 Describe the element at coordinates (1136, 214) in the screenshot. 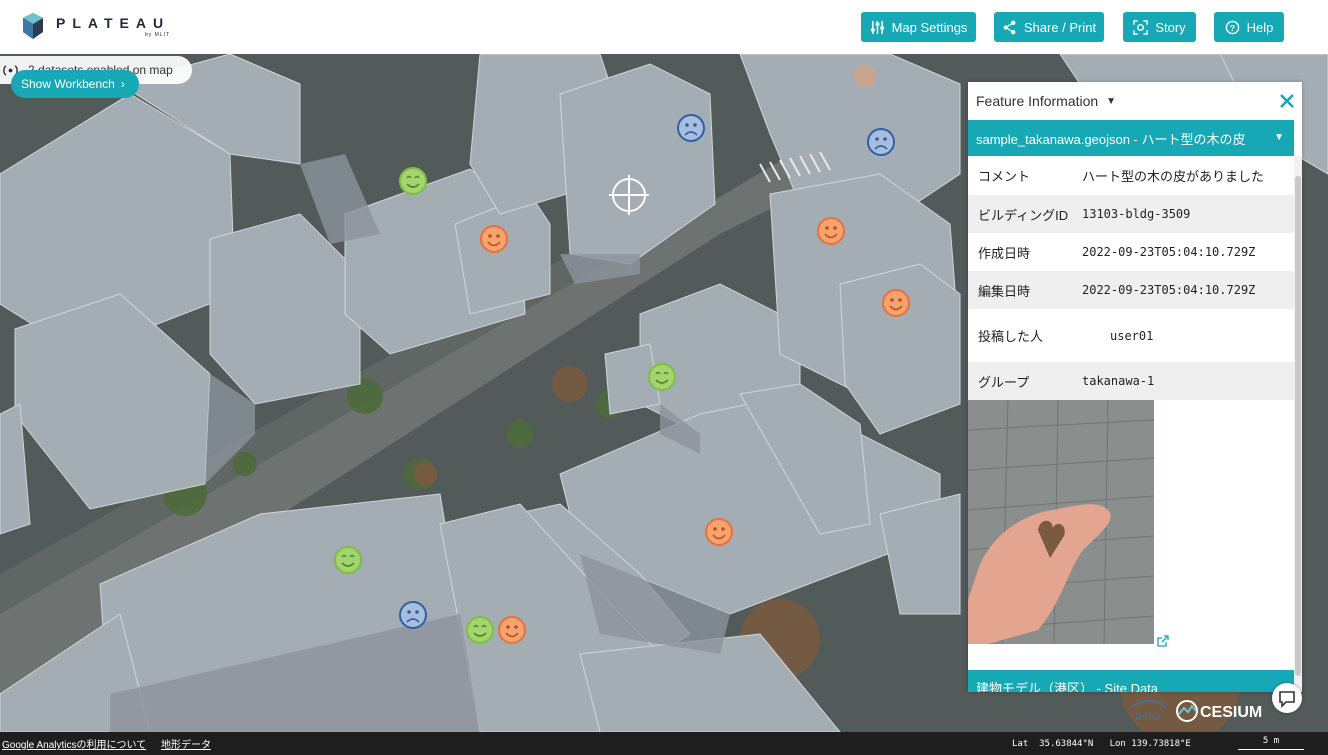

I see `property-value: 13103-bldg-3509` at that location.